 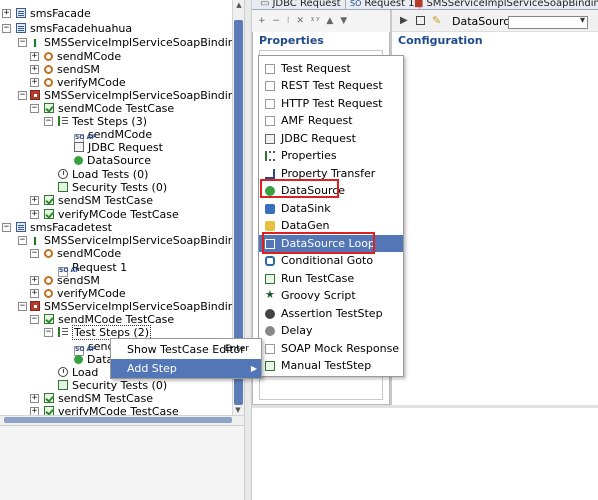 What do you see at coordinates (331, 278) in the screenshot?
I see `menu-item-run-testcase: Run TestCase` at bounding box center [331, 278].